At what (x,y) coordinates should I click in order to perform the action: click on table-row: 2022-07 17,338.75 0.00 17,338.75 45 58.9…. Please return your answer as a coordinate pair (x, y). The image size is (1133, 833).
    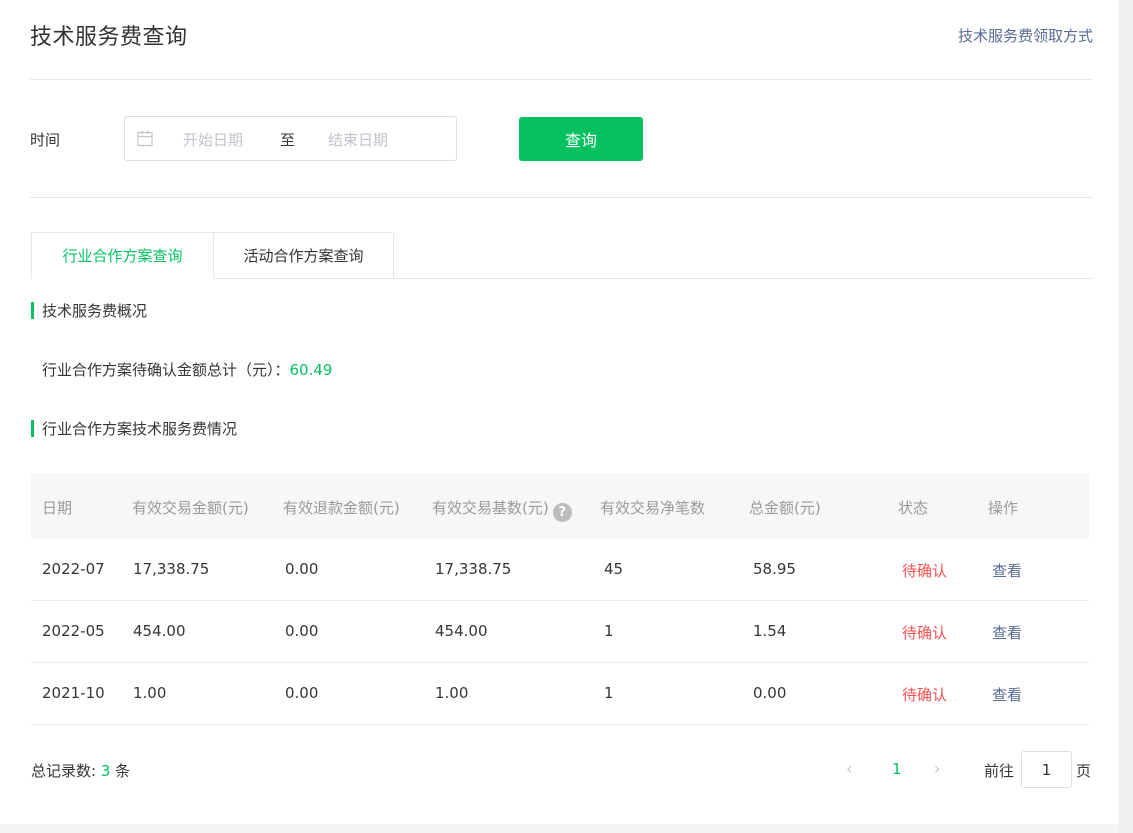
    Looking at the image, I should click on (560, 570).